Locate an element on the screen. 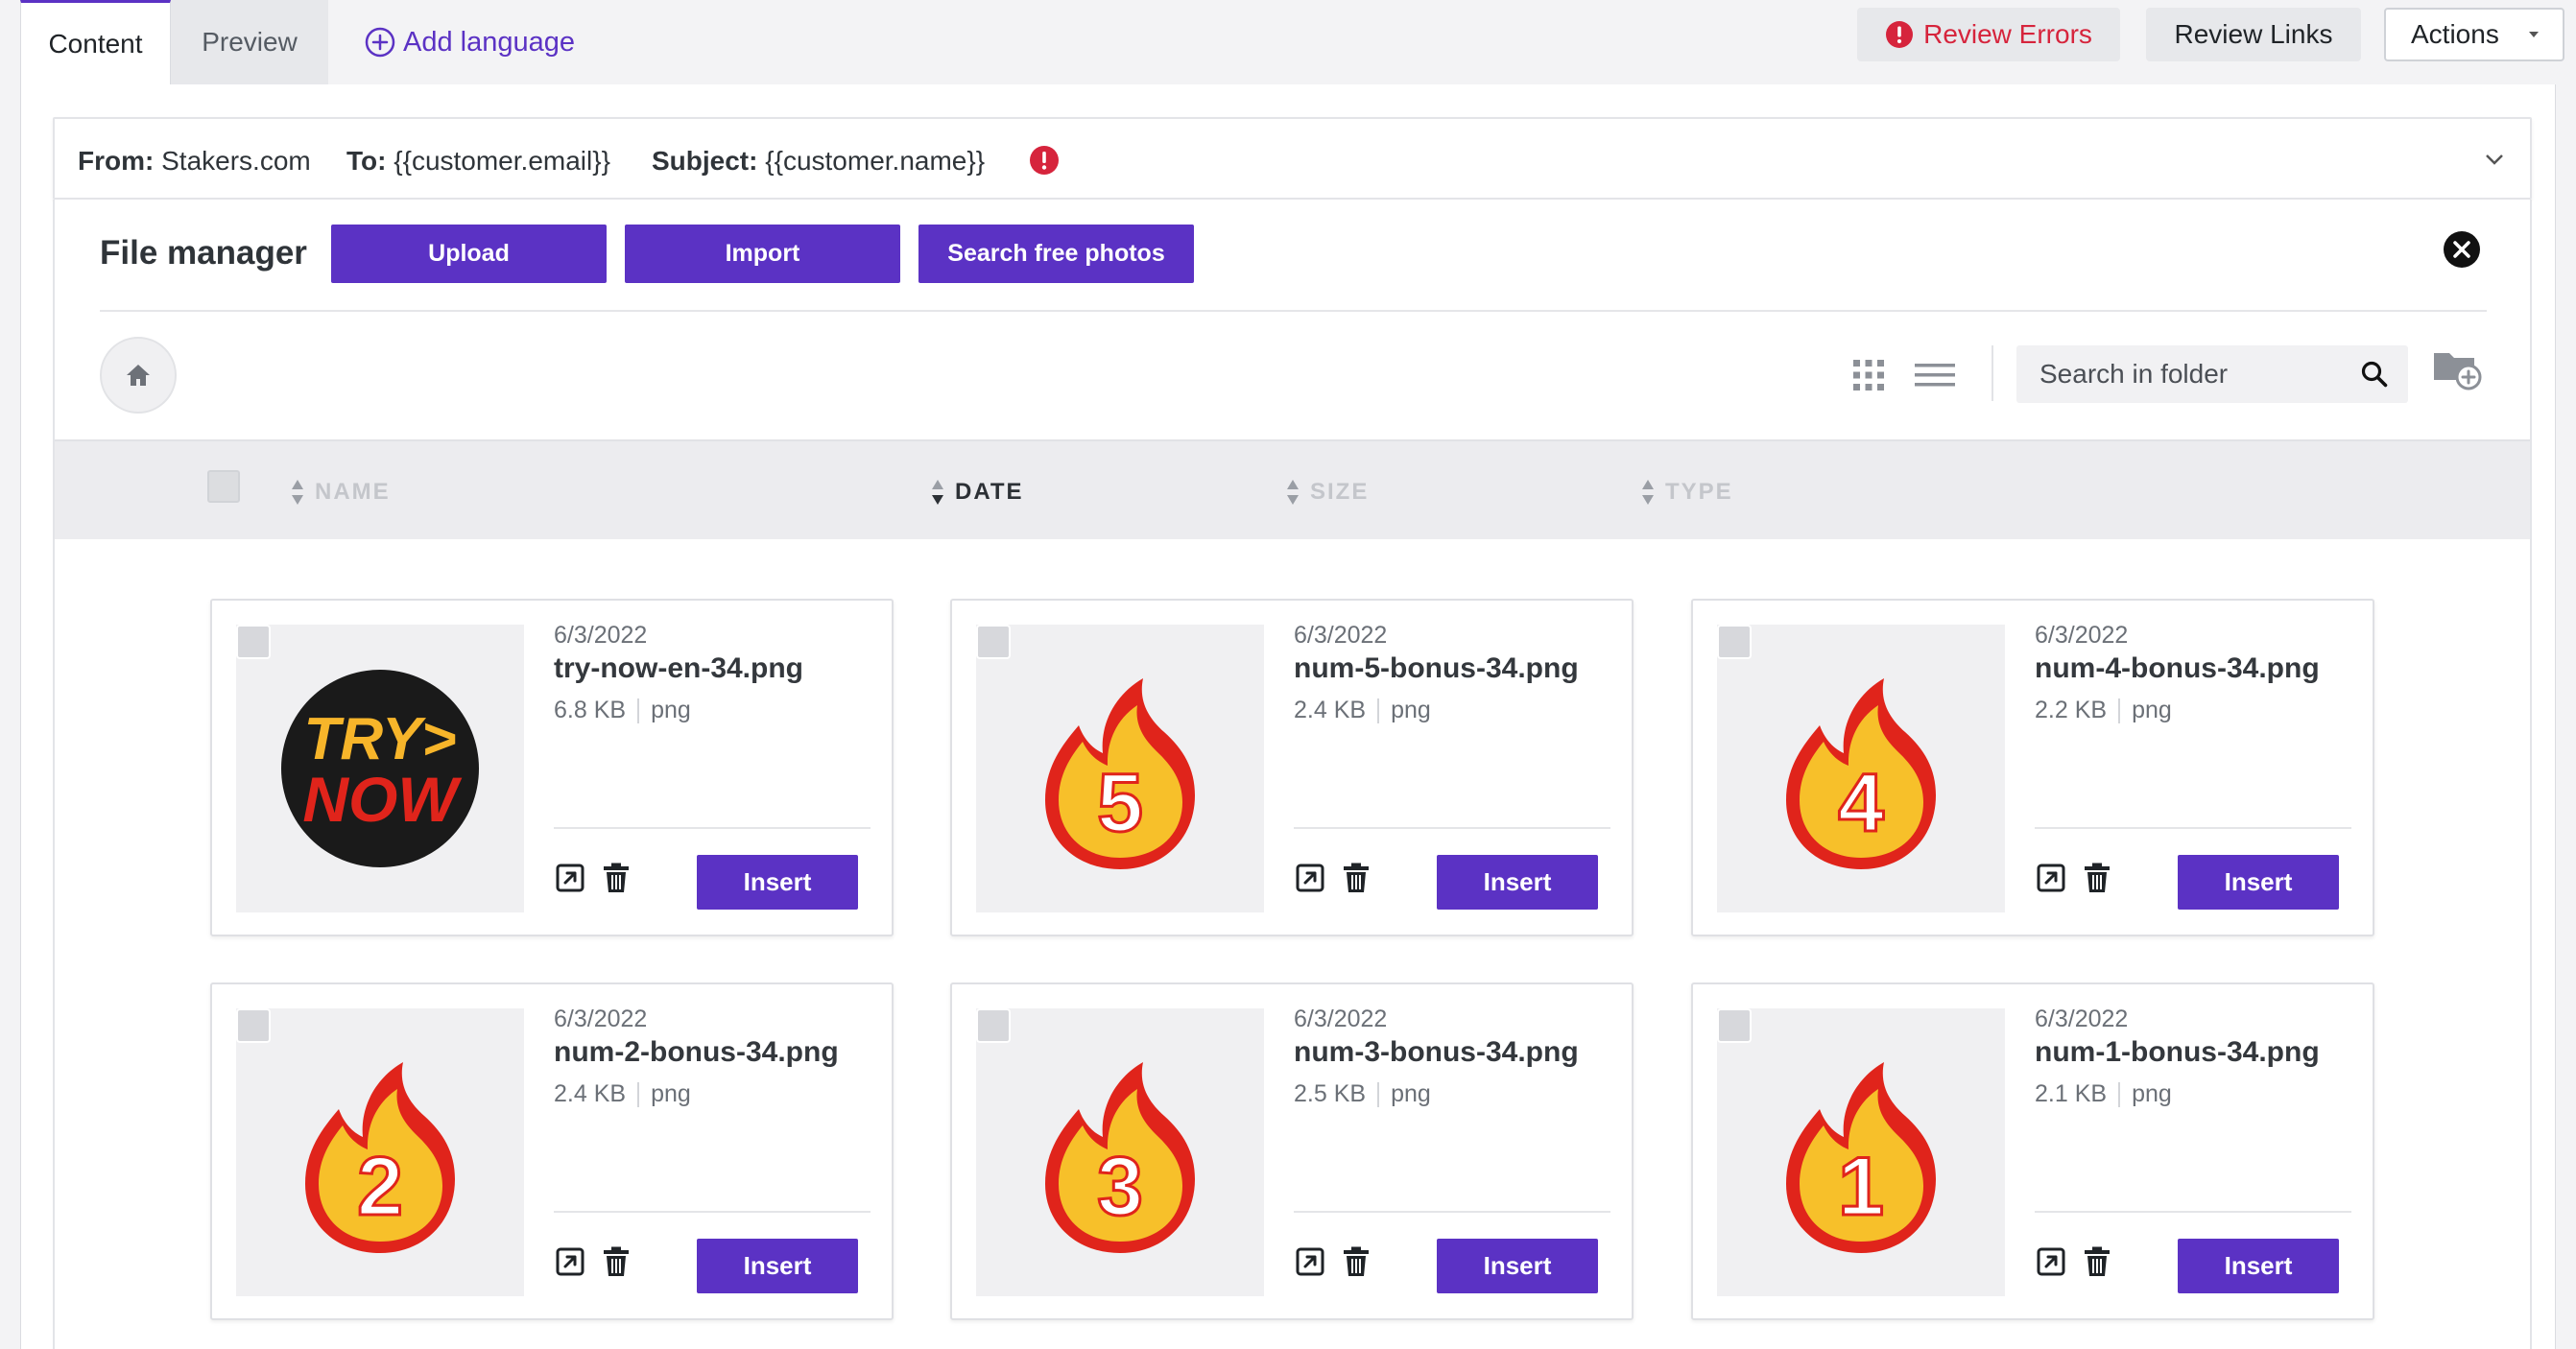  file-thumbnail: 2 is located at coordinates (380, 1152).